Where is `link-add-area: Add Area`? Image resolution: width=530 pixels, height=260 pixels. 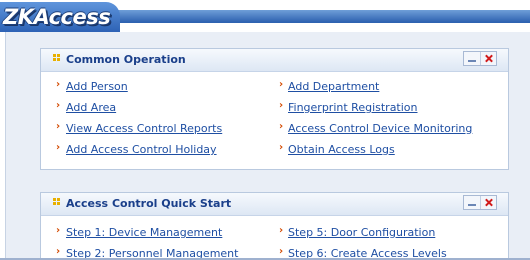
link-add-area: Add Area is located at coordinates (91, 107).